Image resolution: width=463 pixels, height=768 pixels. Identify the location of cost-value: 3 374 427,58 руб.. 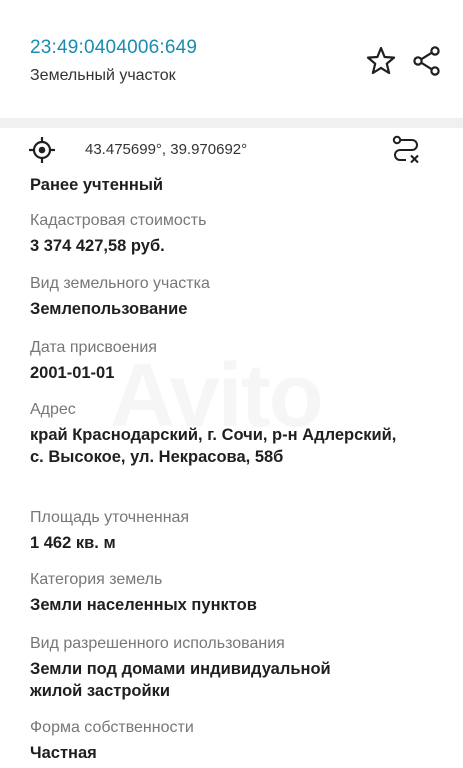
(97, 246).